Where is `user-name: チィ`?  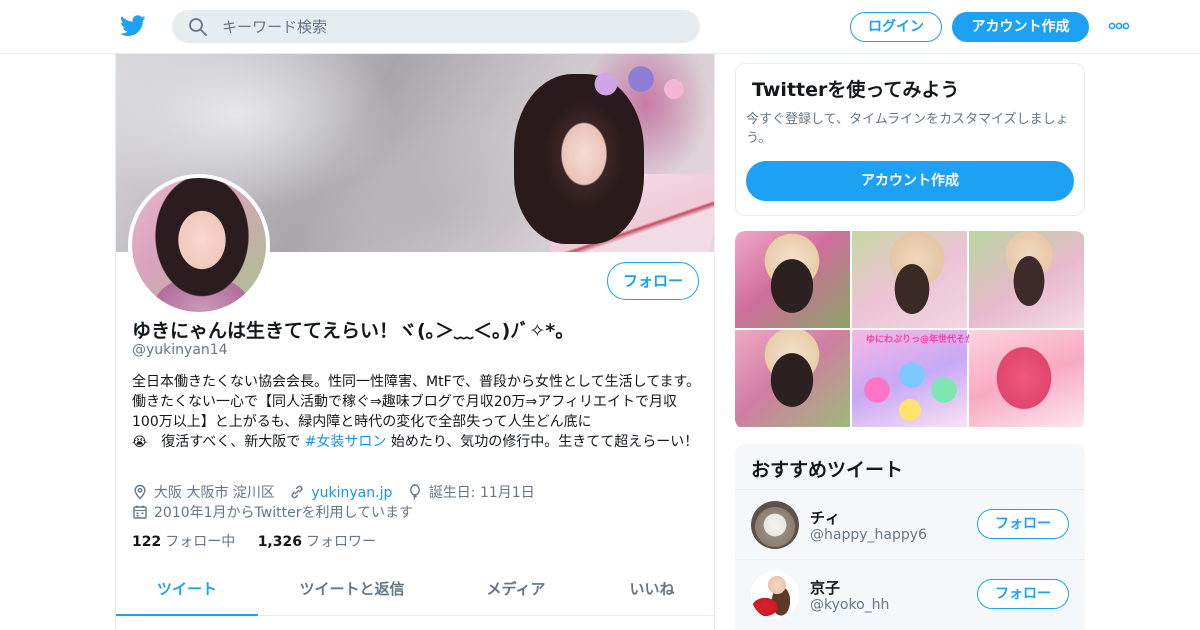
user-name: チィ is located at coordinates (825, 517).